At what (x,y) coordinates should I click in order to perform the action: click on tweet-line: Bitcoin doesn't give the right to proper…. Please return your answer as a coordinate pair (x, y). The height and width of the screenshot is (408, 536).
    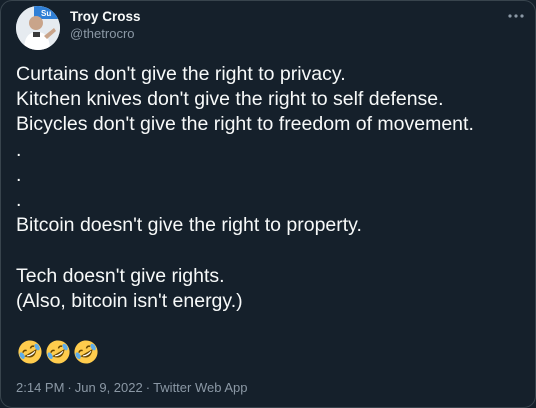
    Looking at the image, I should click on (189, 225).